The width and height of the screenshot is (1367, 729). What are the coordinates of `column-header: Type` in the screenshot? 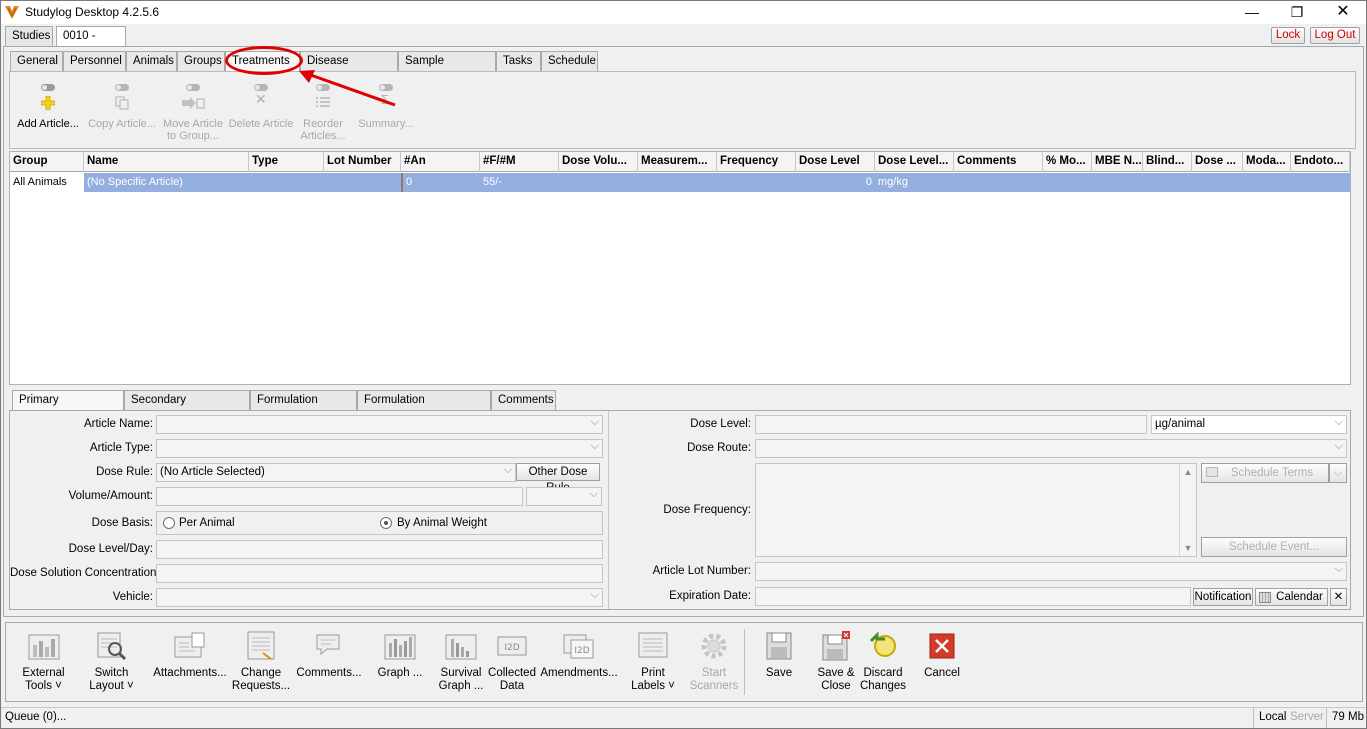 It's located at (286, 162).